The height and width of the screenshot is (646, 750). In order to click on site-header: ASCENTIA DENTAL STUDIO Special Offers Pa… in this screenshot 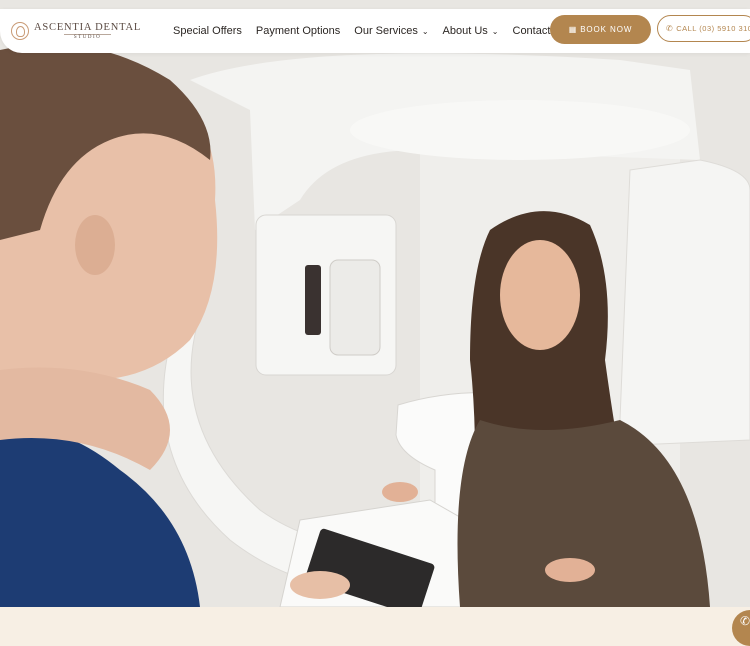, I will do `click(375, 31)`.